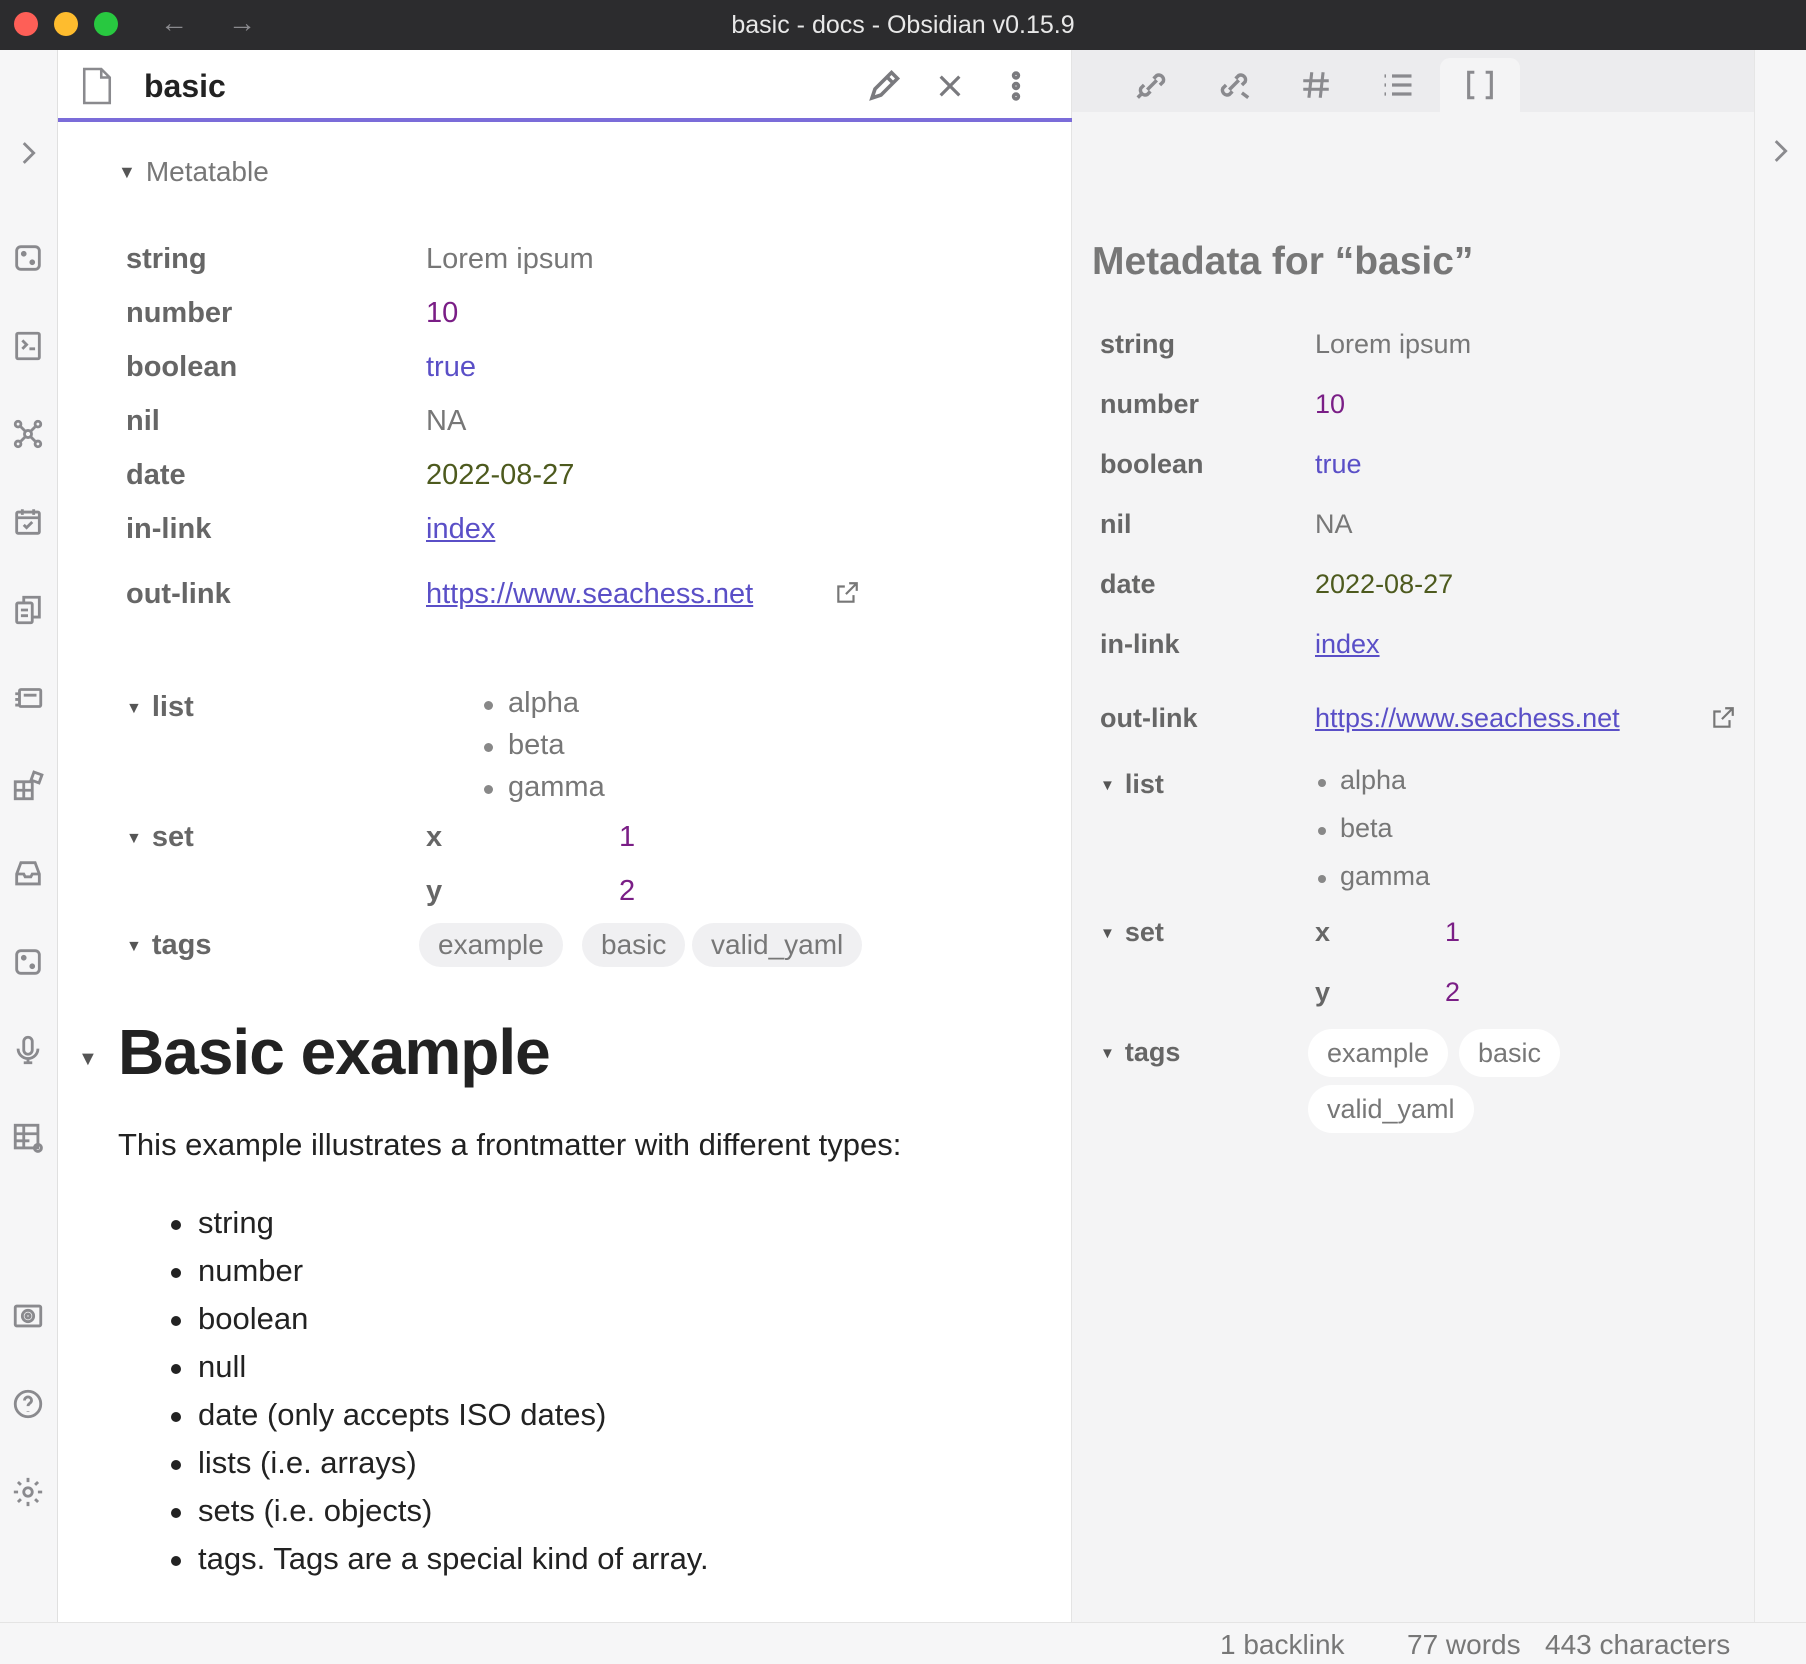 The width and height of the screenshot is (1806, 1664). What do you see at coordinates (884, 86) in the screenshot?
I see `edit-pencil-icon` at bounding box center [884, 86].